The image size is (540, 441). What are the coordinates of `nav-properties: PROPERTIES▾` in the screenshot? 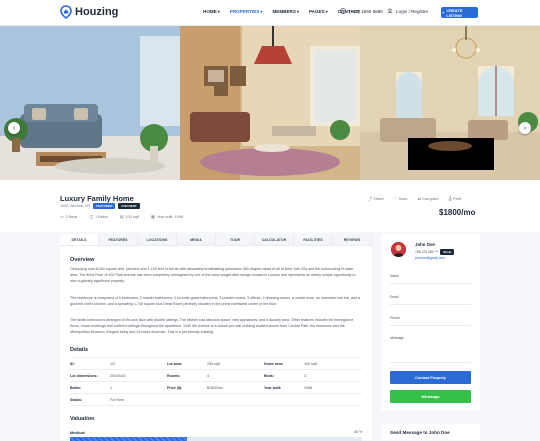 It's located at (246, 11).